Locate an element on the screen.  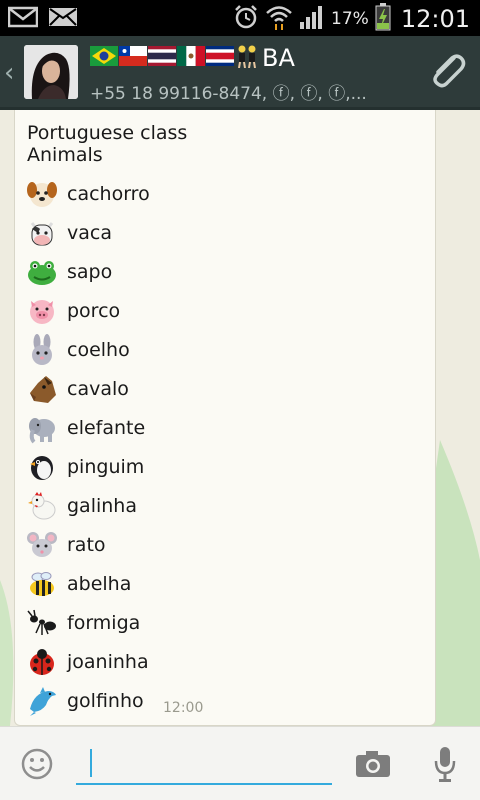
compose-bar is located at coordinates (240, 763).